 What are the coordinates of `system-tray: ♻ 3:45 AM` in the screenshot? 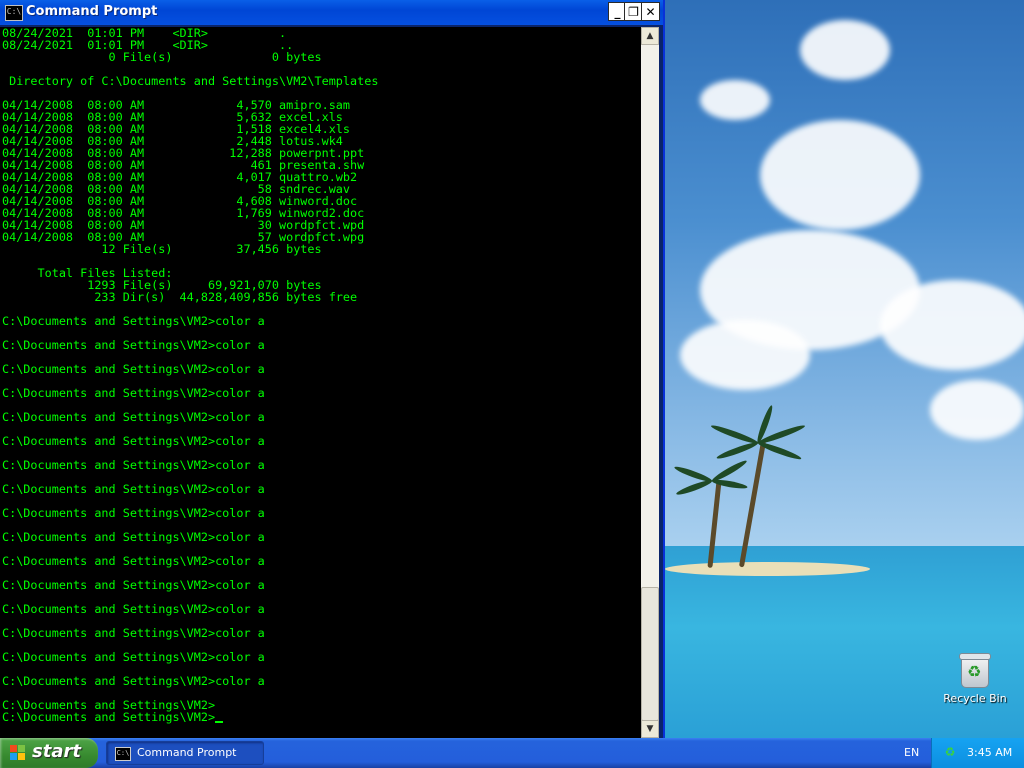 It's located at (977, 753).